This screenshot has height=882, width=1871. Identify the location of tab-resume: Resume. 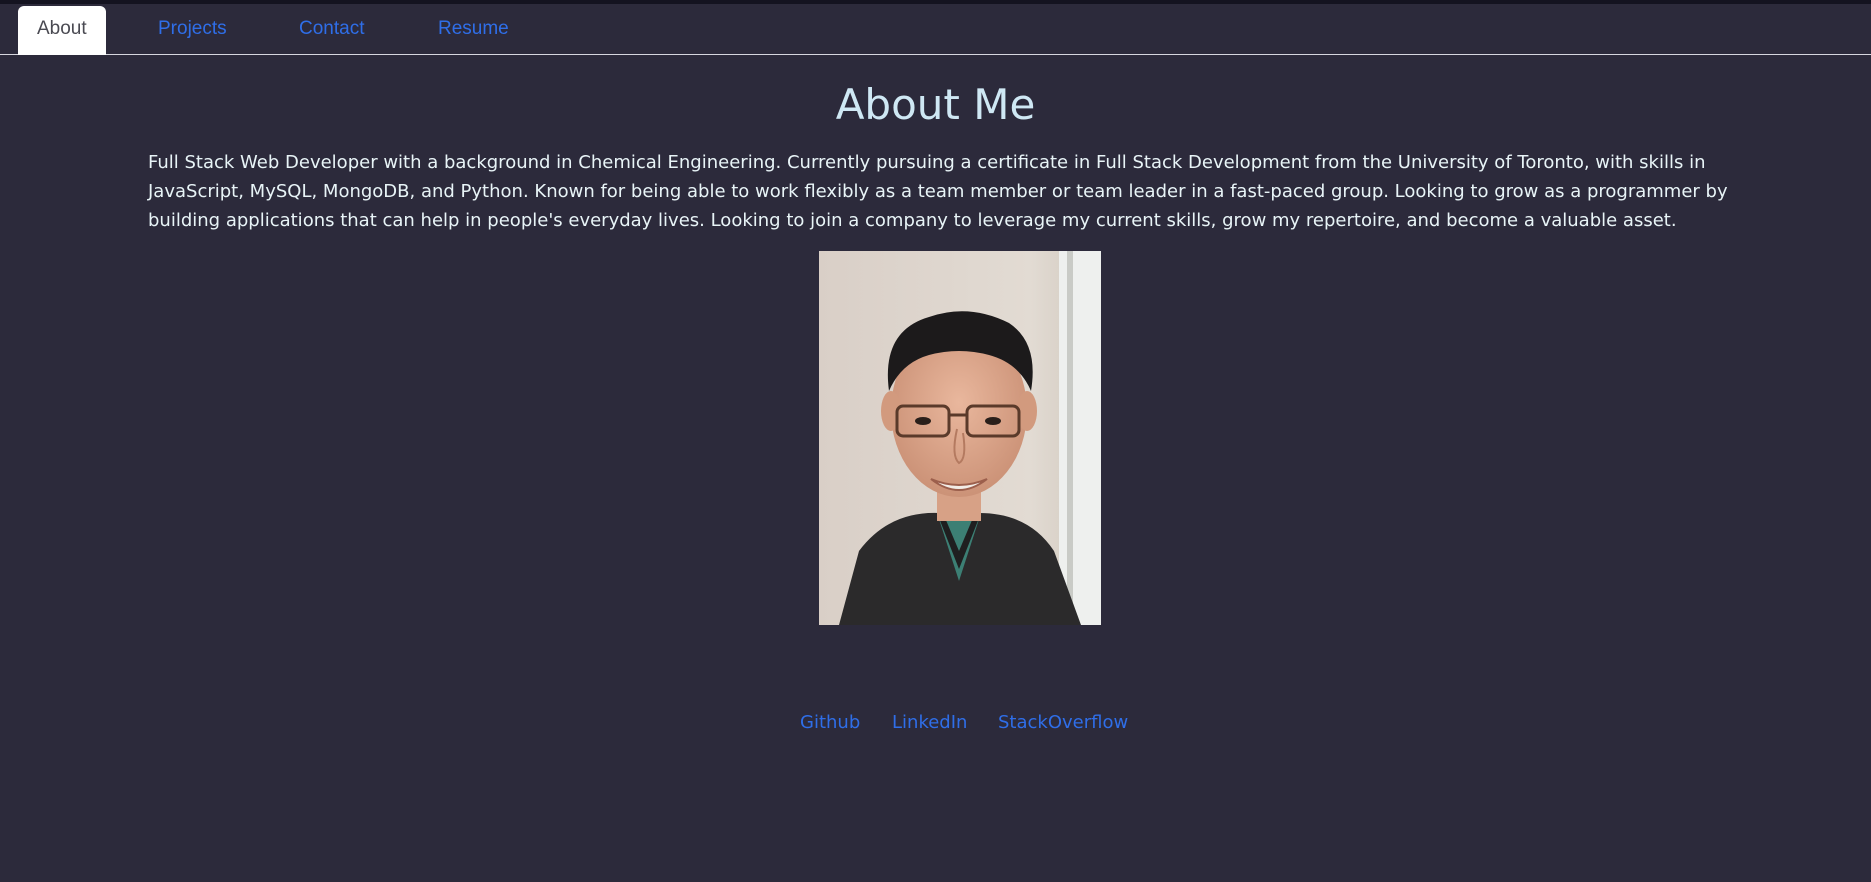
(473, 30).